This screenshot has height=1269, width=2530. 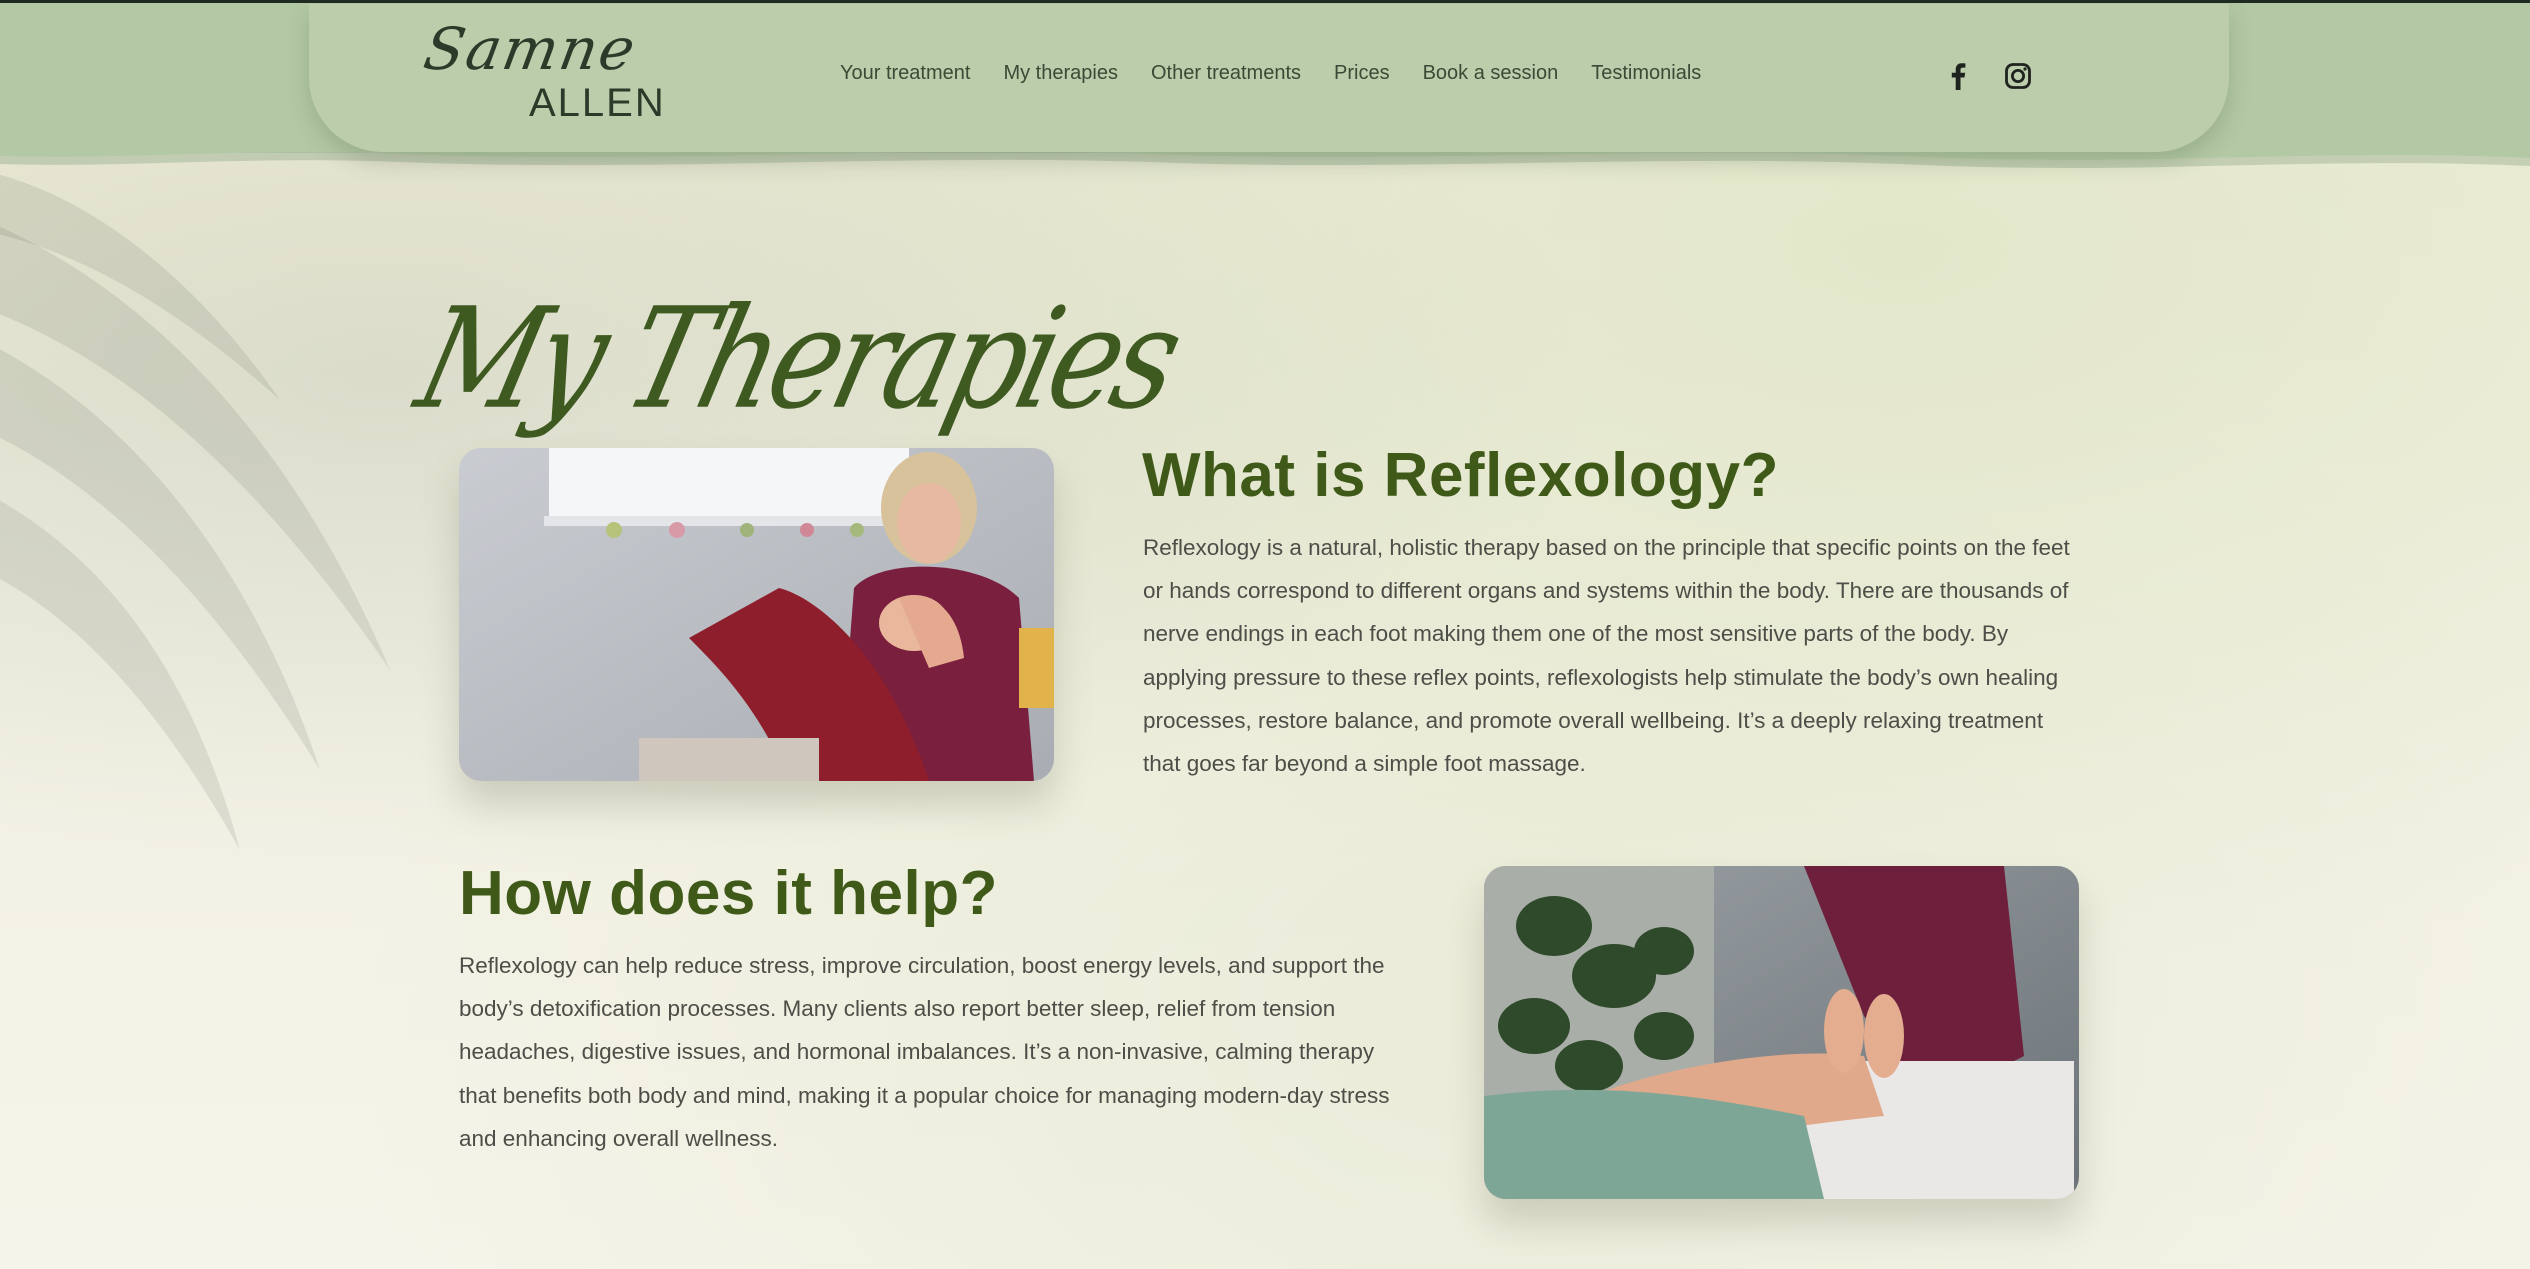 I want to click on nav-item-other-treatments: Other treatments, so click(x=1226, y=73).